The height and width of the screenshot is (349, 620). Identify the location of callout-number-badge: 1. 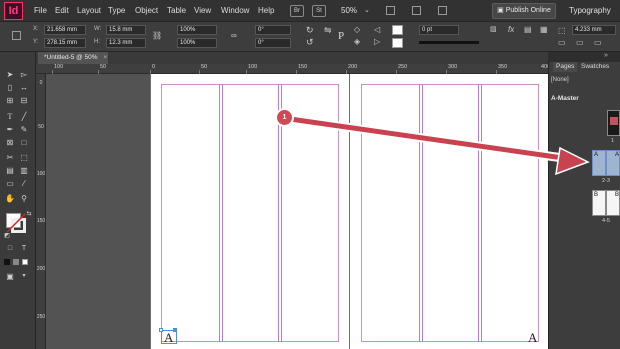
(284, 117).